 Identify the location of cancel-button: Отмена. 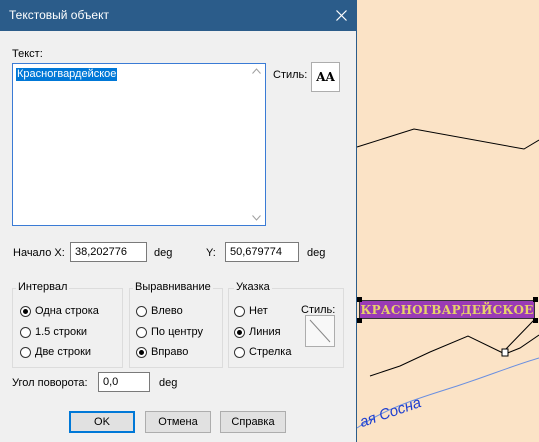
(178, 422).